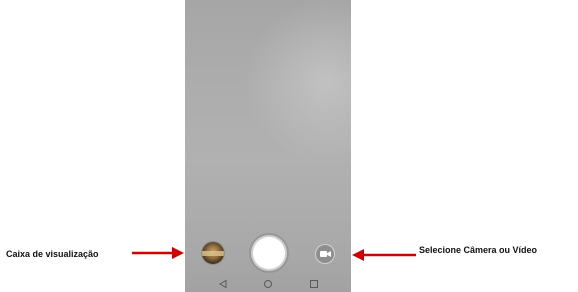  What do you see at coordinates (384, 255) in the screenshot?
I see `right-arrow` at bounding box center [384, 255].